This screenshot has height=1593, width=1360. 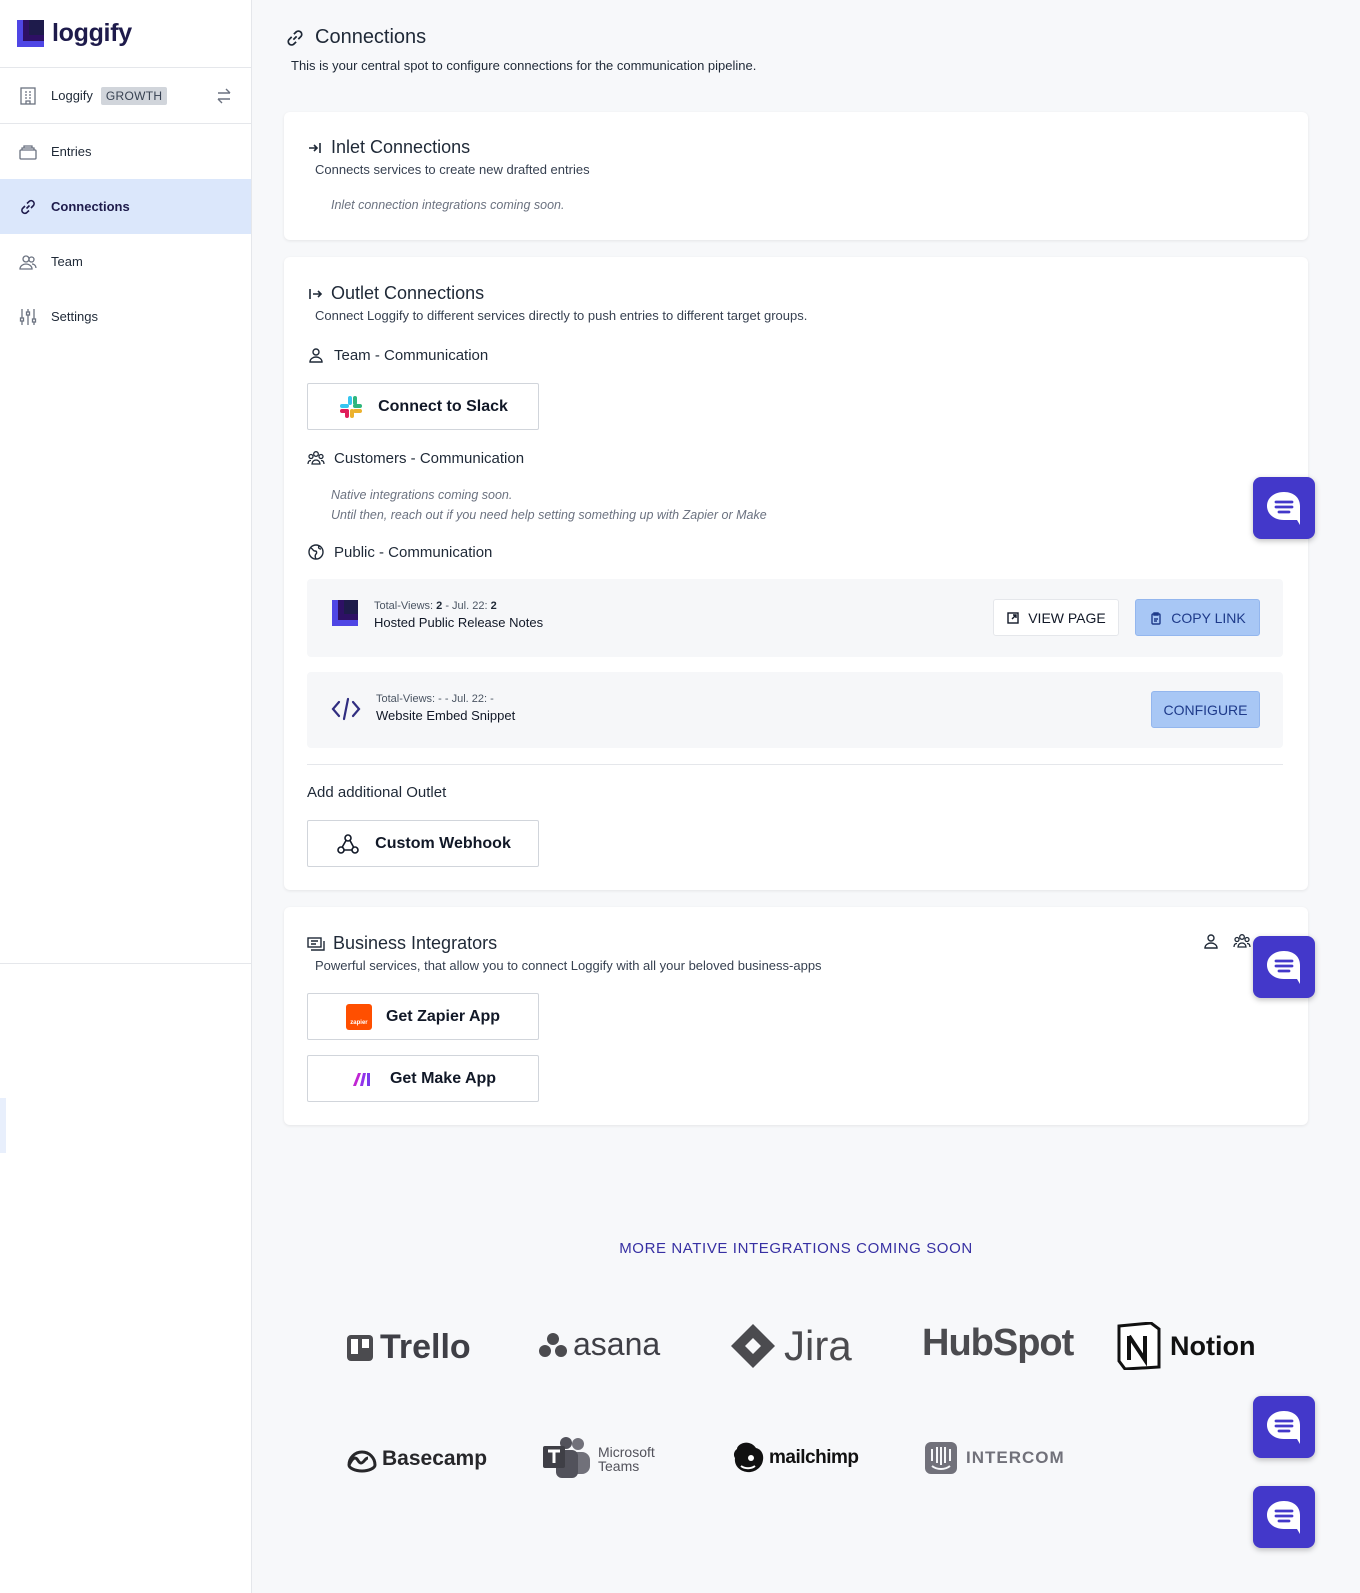 I want to click on copy-icon, so click(x=1156, y=618).